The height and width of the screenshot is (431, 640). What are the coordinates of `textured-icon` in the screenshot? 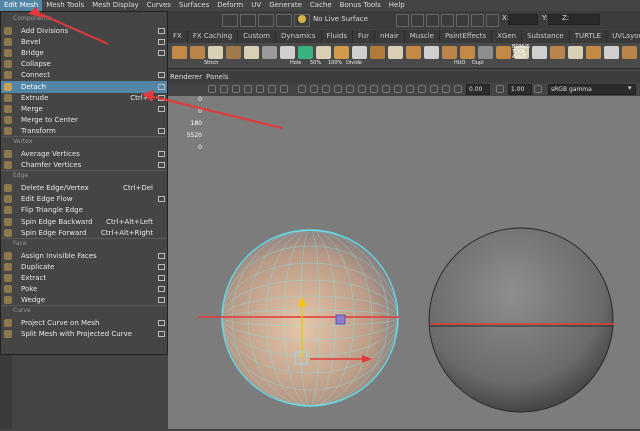 It's located at (338, 89).